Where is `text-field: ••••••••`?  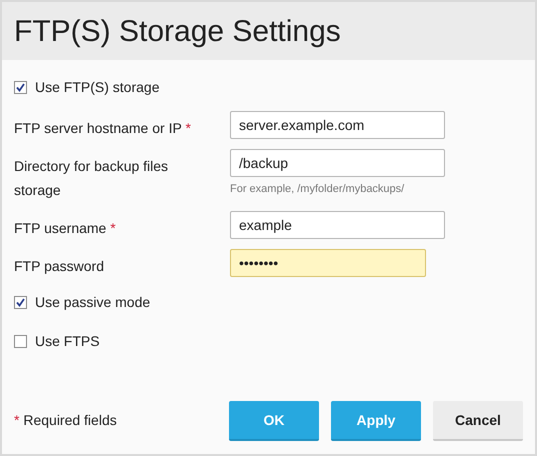 text-field: •••••••• is located at coordinates (328, 263).